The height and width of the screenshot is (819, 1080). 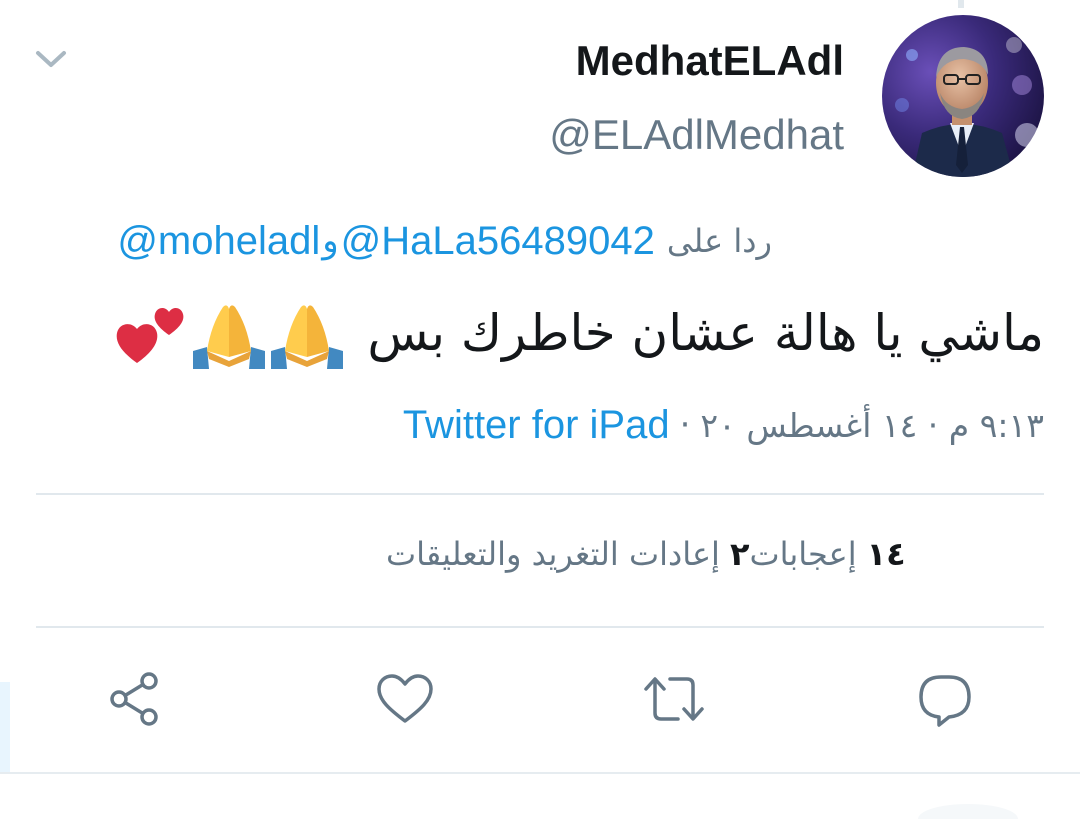 I want to click on tweet-body: ماشي يا هالة عشان خاطرك بس, so click(x=547, y=333).